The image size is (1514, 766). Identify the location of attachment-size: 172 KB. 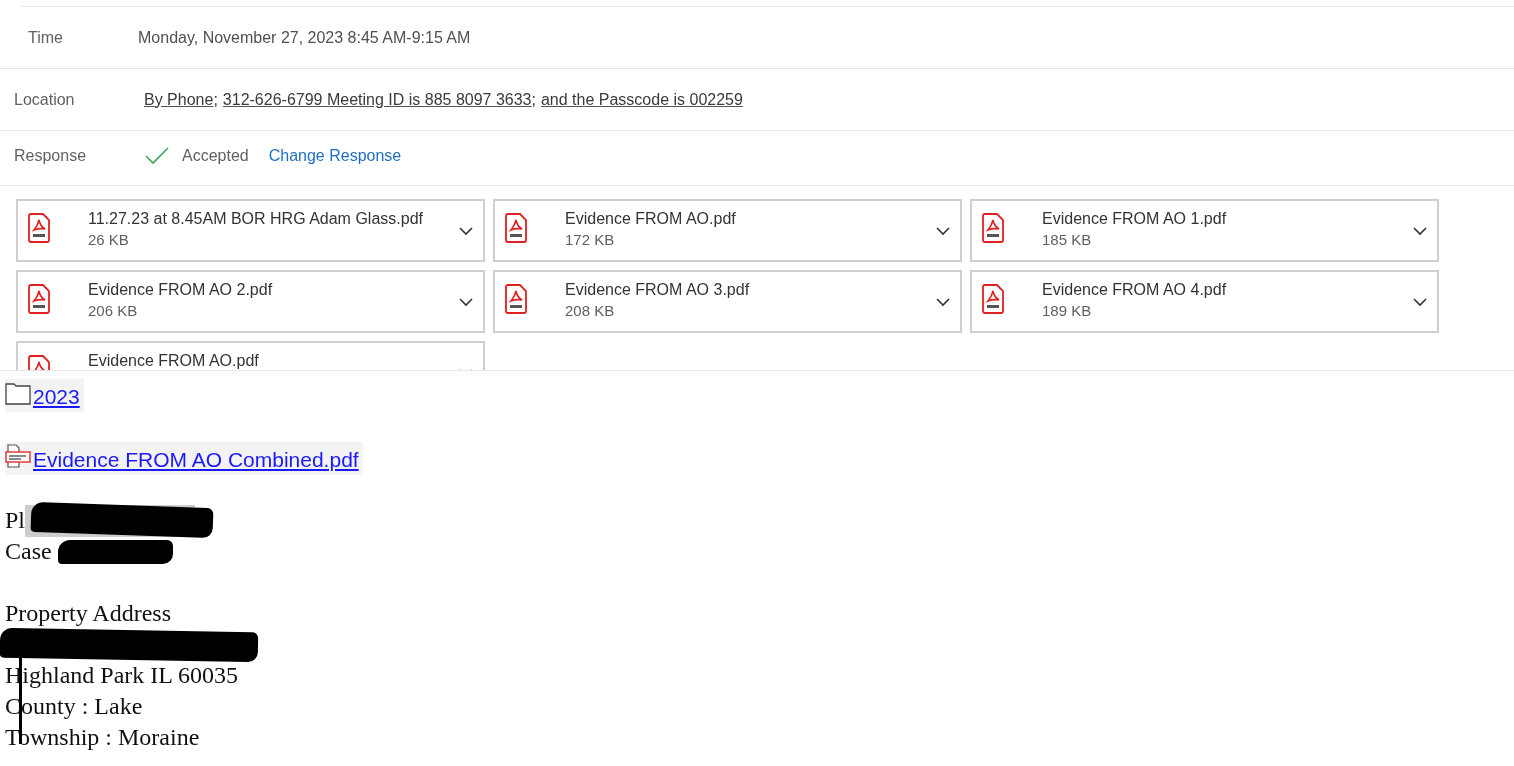
(590, 239).